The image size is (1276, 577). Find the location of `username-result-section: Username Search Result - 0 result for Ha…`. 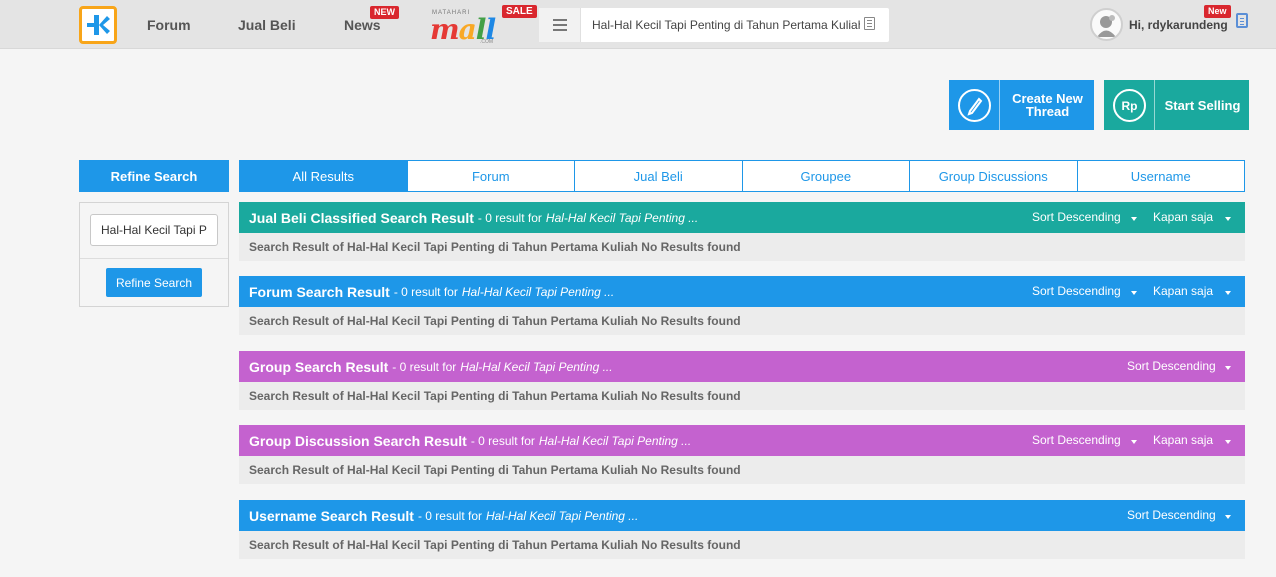

username-result-section: Username Search Result - 0 result for Ha… is located at coordinates (742, 529).